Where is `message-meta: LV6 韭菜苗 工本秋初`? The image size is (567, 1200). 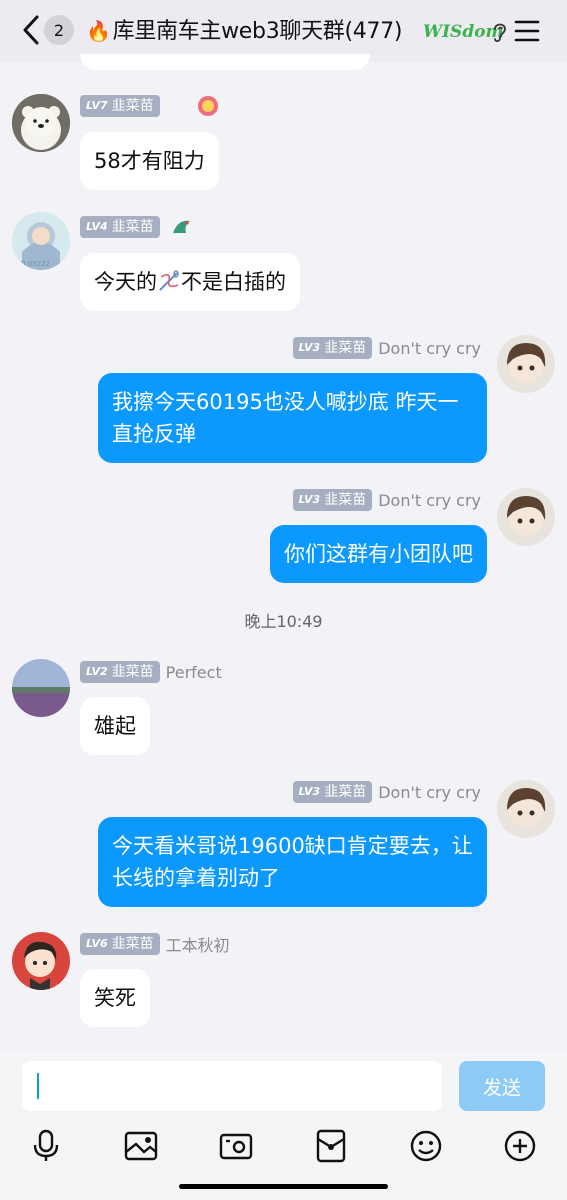 message-meta: LV6 韭菜苗 工本秋初 is located at coordinates (155, 944).